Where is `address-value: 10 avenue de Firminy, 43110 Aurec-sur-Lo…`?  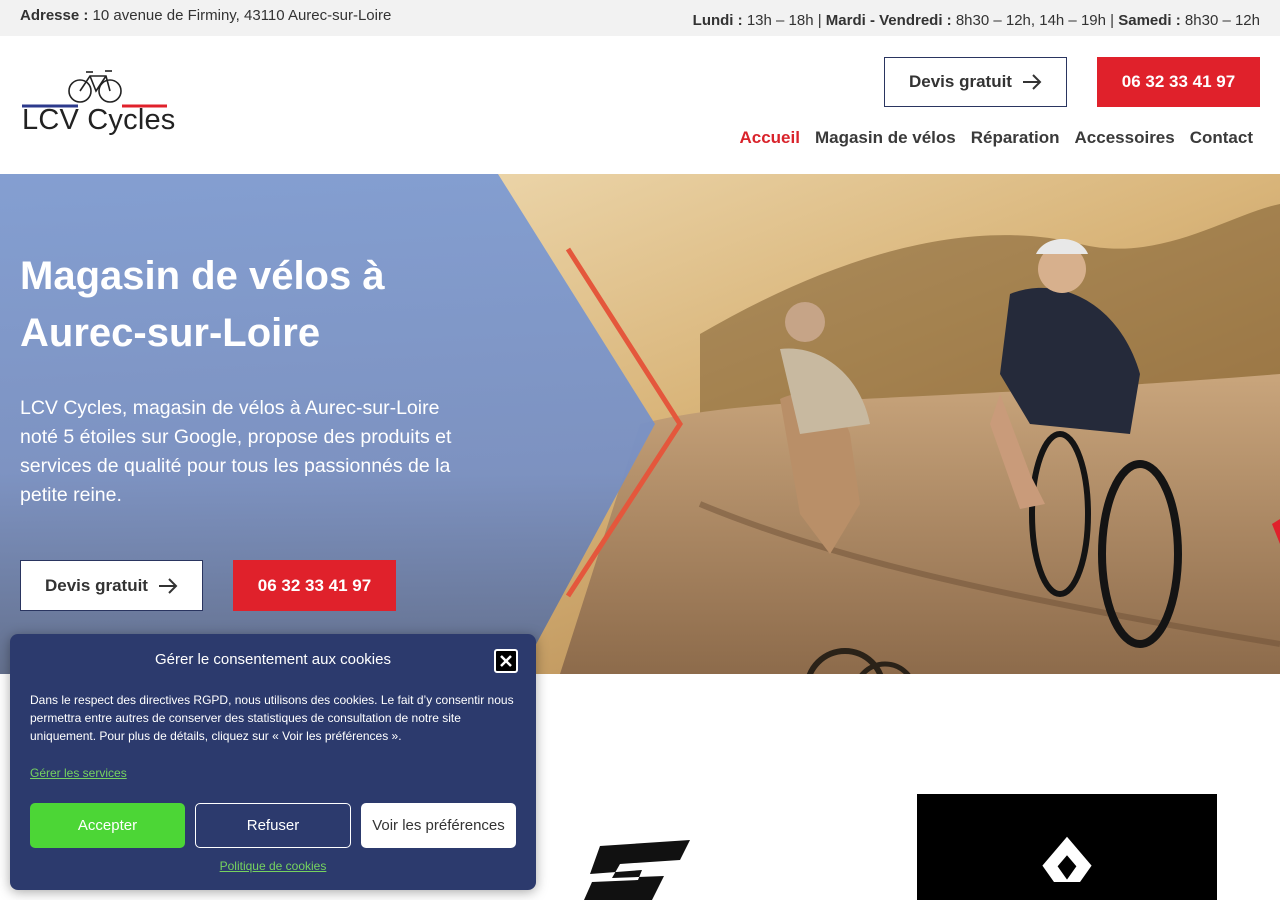
address-value: 10 avenue de Firminy, 43110 Aurec-sur-Lo… is located at coordinates (242, 15).